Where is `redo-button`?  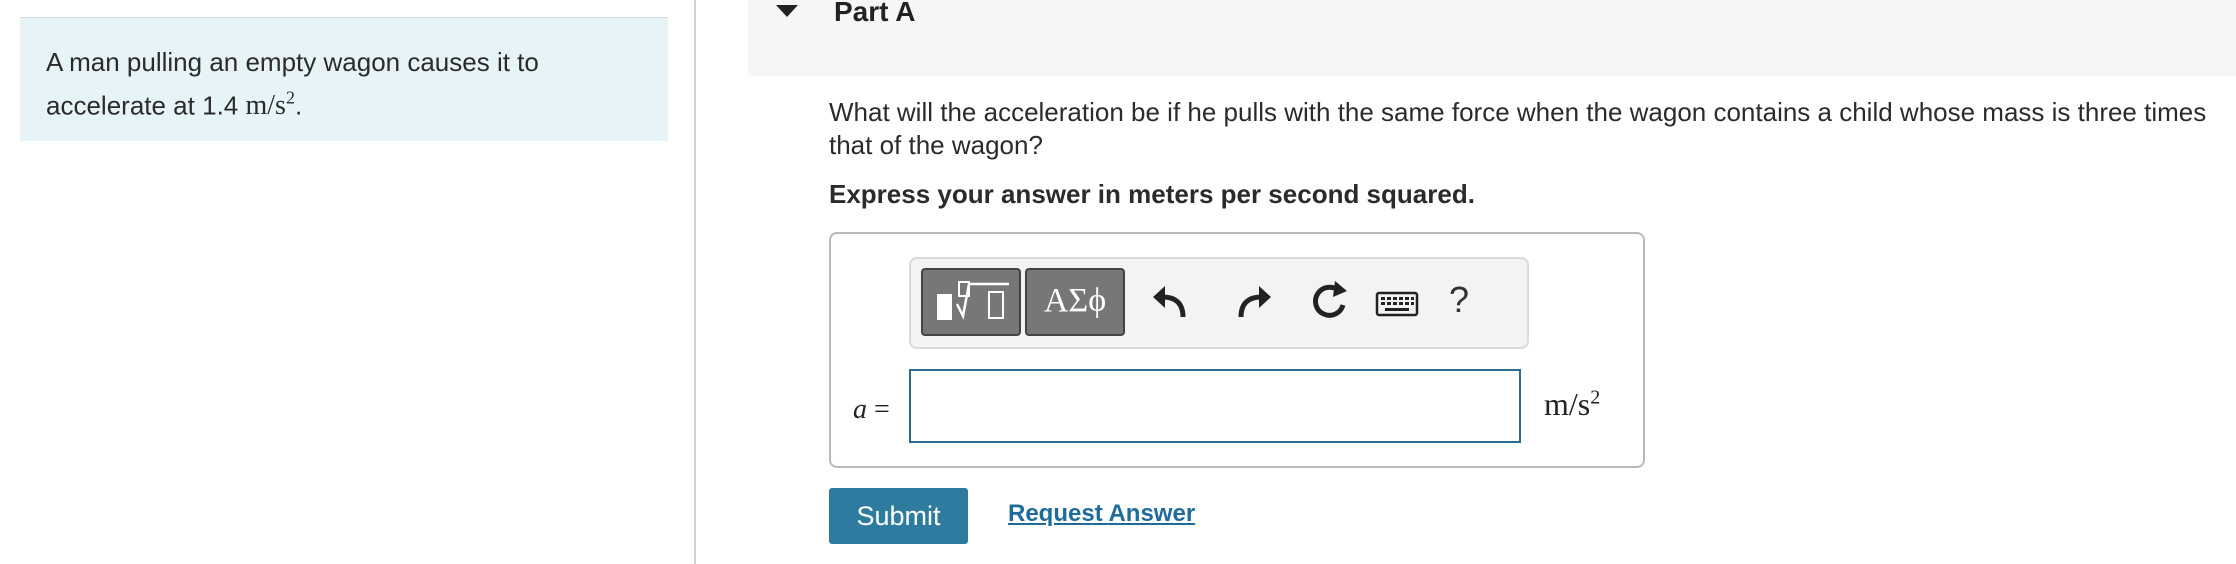 redo-button is located at coordinates (1251, 303).